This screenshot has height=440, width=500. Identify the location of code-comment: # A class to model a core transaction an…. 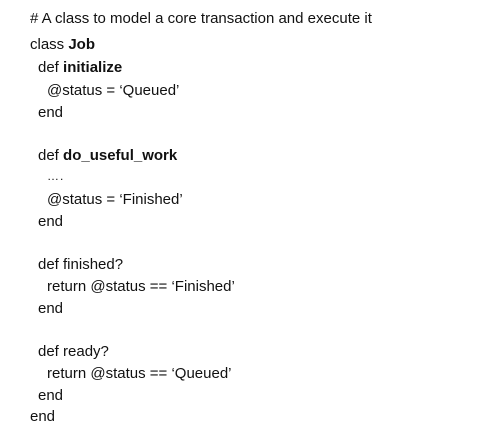
(201, 18).